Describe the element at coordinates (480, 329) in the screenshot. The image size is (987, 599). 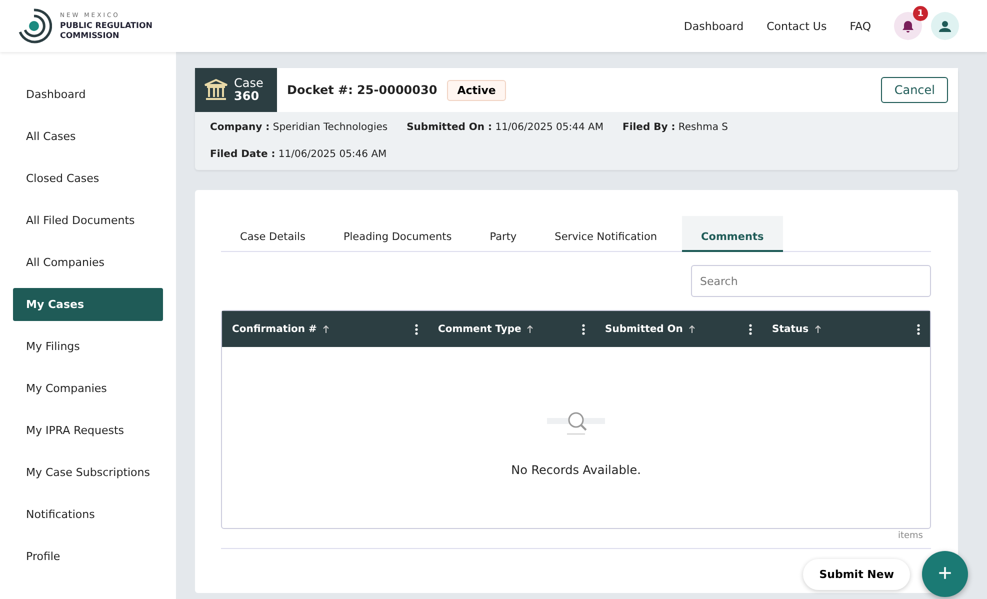
I see `column-header: Comment Type` at that location.